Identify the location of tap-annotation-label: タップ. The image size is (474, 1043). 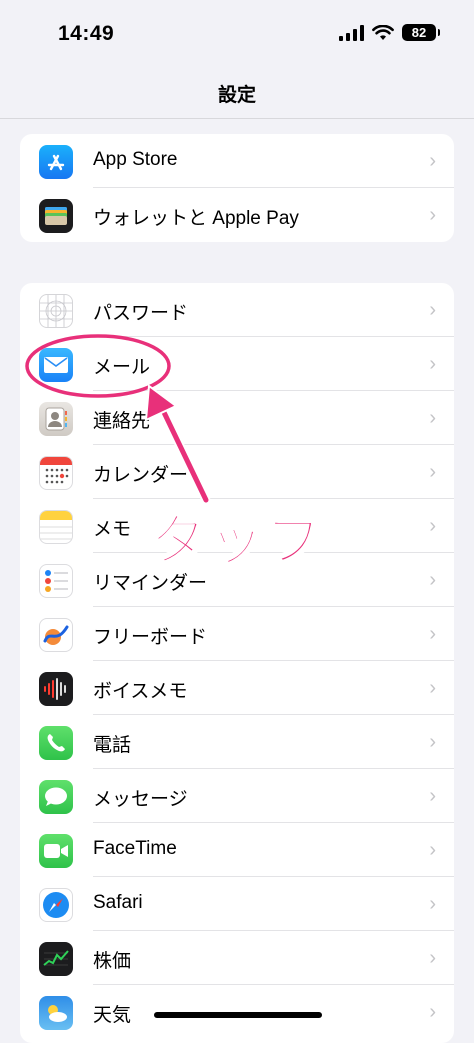
(236, 540).